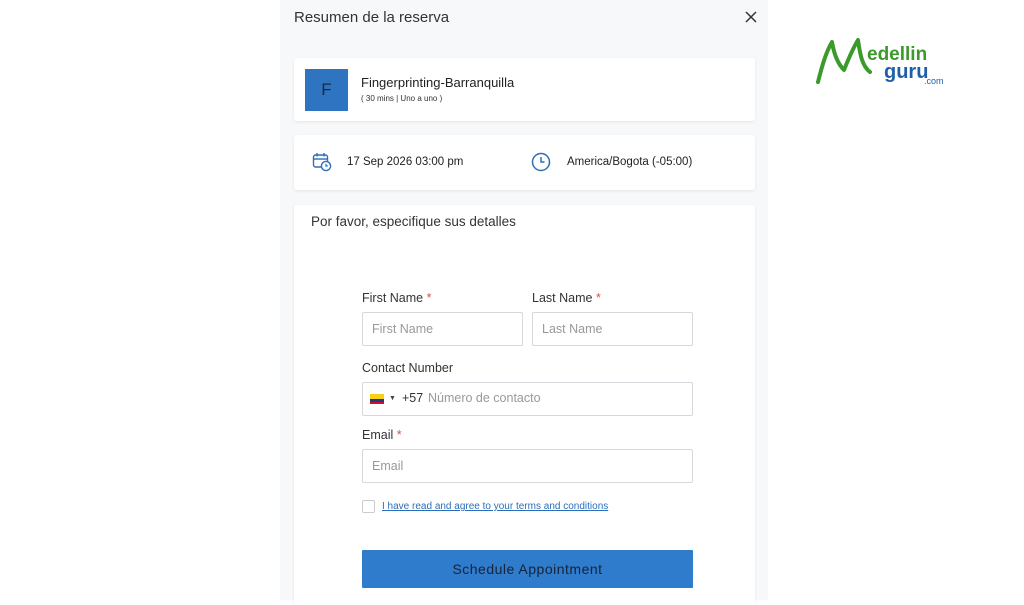 The width and height of the screenshot is (1024, 605). I want to click on terms-checkbox, so click(368, 506).